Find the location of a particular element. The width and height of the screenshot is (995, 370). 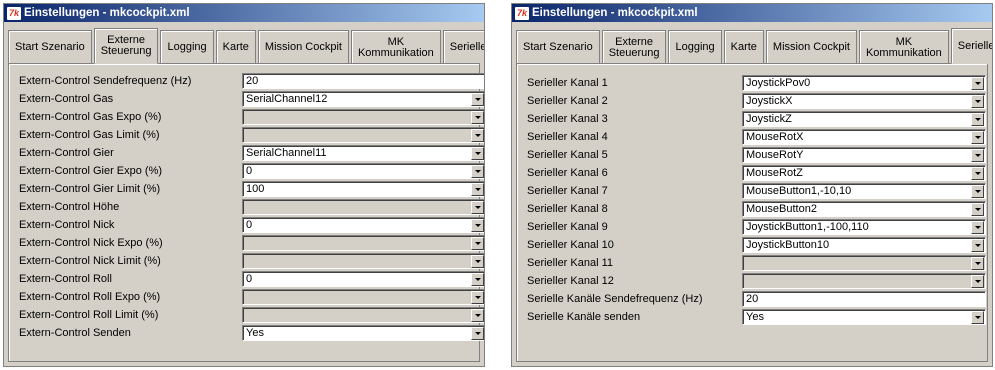

dropdown-value: 100 is located at coordinates (363, 189).